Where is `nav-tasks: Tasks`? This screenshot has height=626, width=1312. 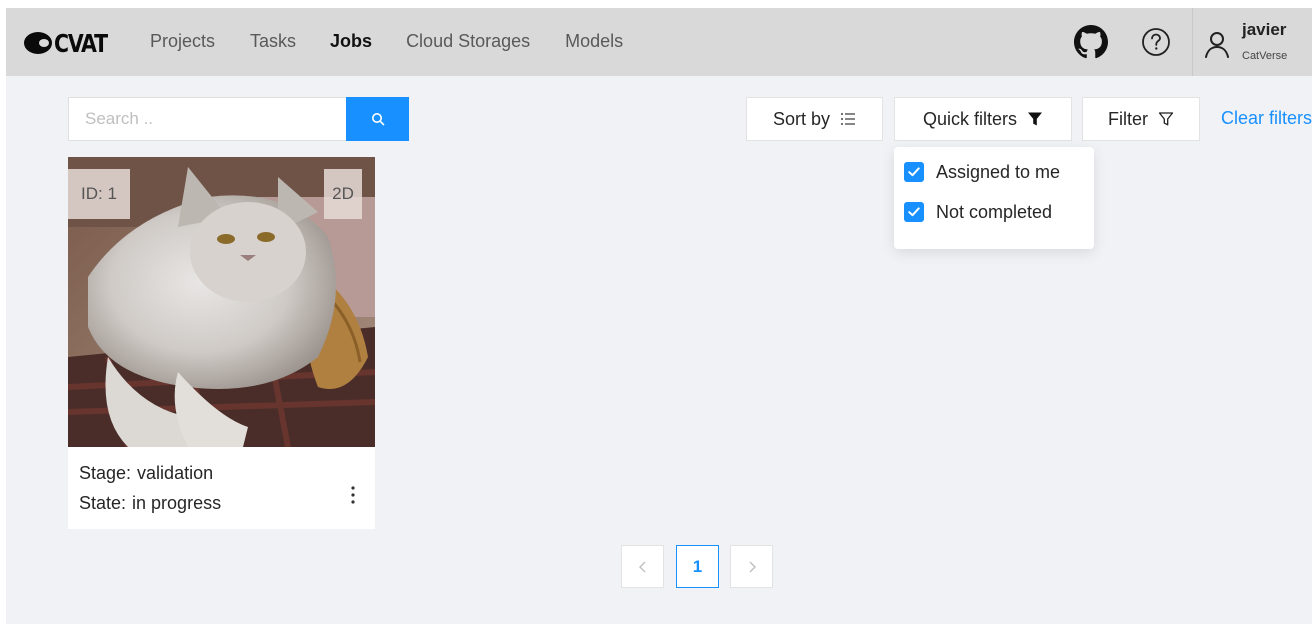
nav-tasks: Tasks is located at coordinates (273, 41).